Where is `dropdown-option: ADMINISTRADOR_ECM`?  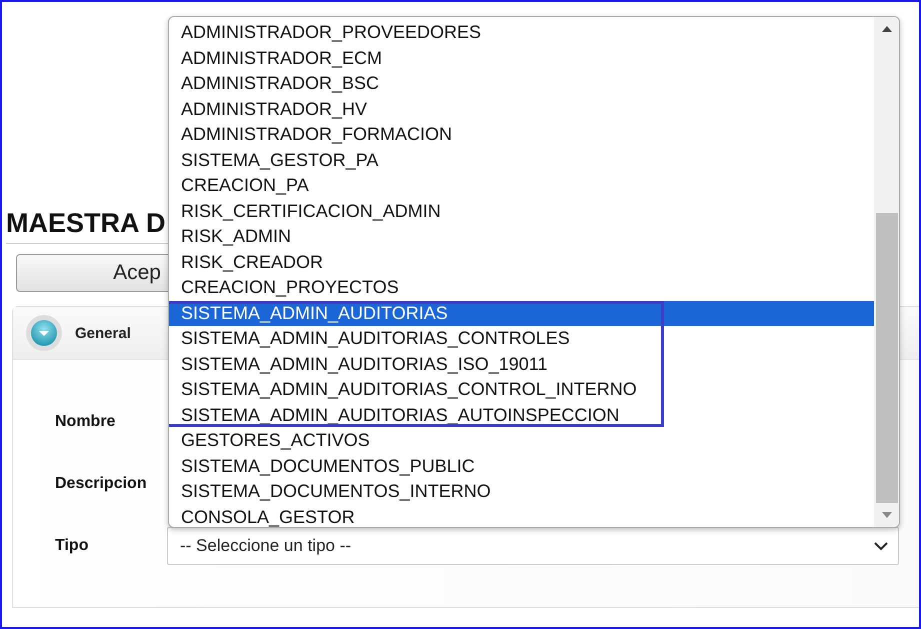 dropdown-option: ADMINISTRADOR_ECM is located at coordinates (521, 58).